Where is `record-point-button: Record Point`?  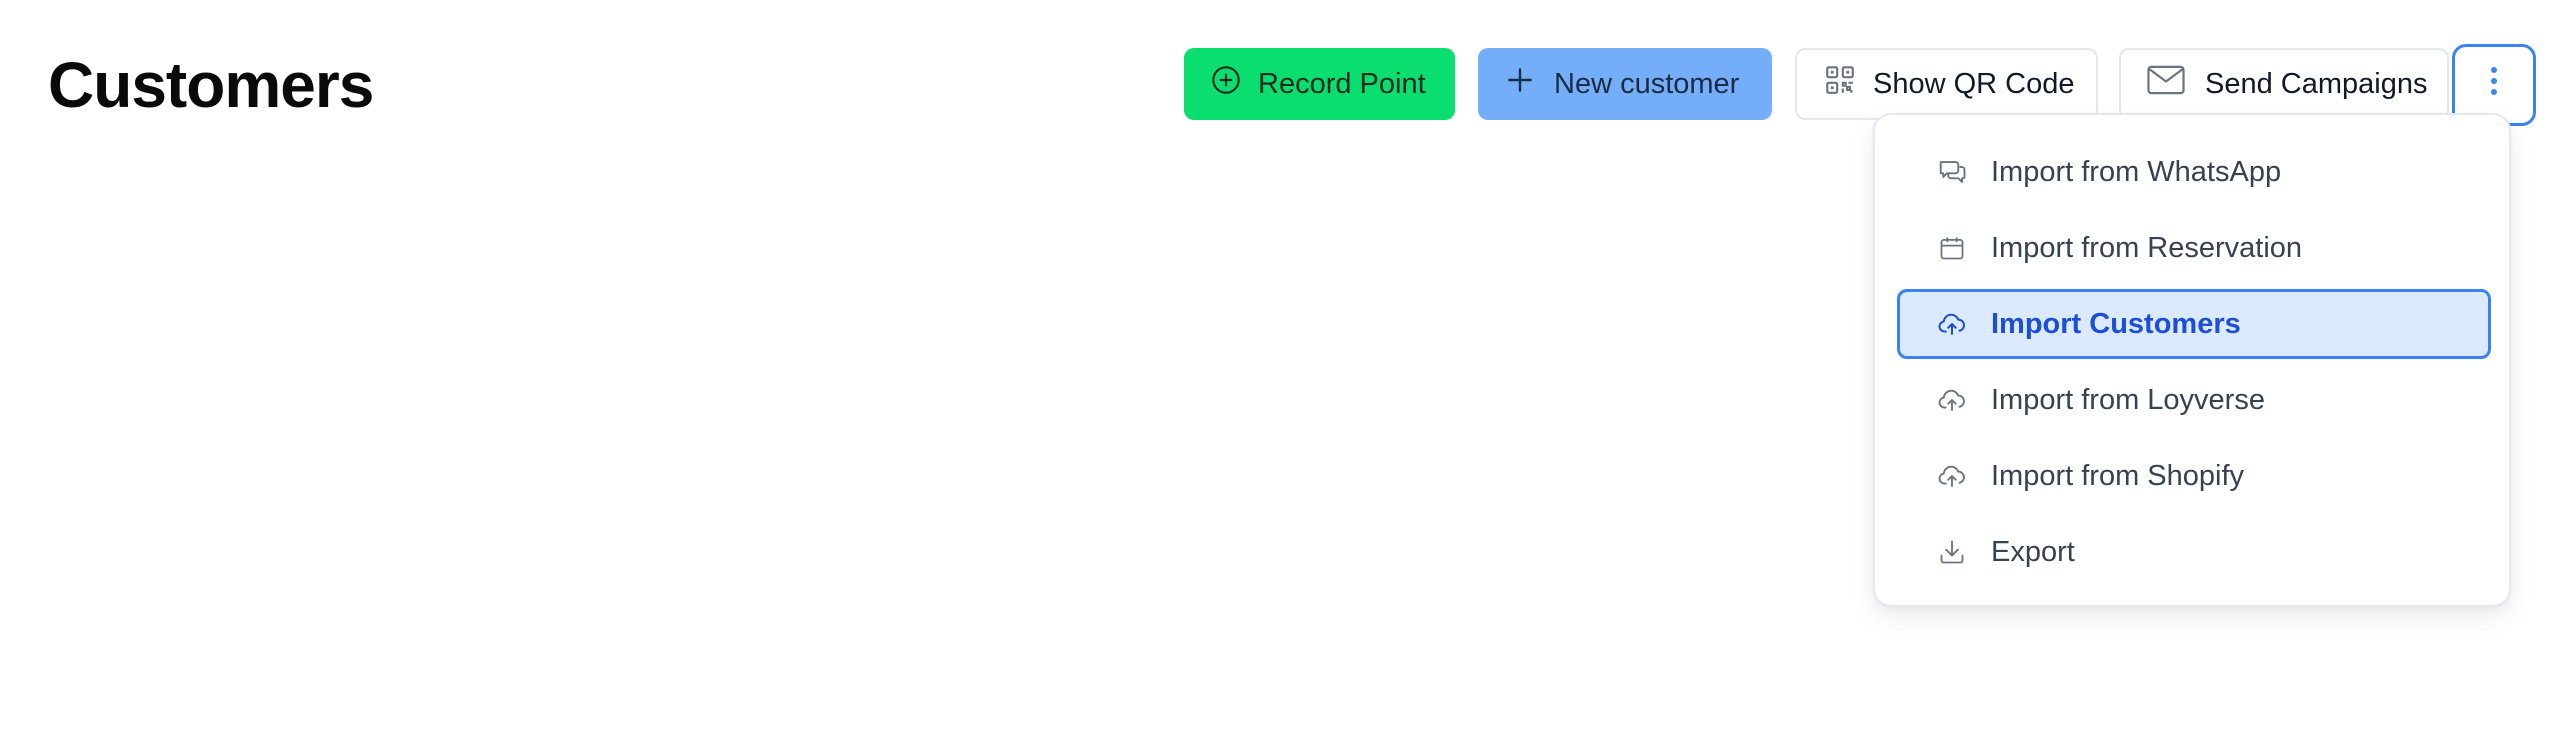 record-point-button: Record Point is located at coordinates (1319, 84).